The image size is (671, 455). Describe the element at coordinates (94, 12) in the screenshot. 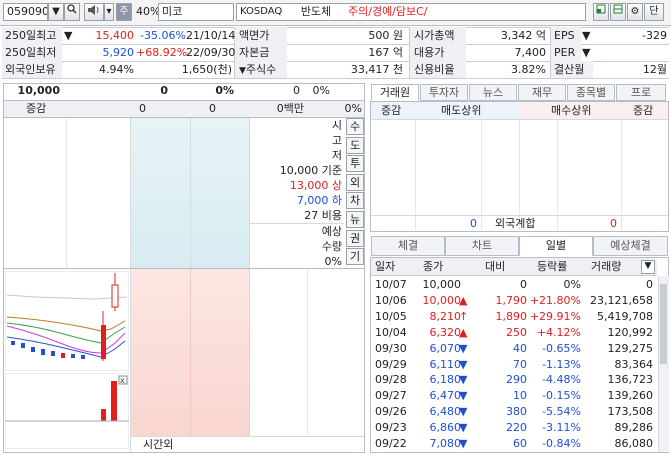

I see `sound-icon` at that location.